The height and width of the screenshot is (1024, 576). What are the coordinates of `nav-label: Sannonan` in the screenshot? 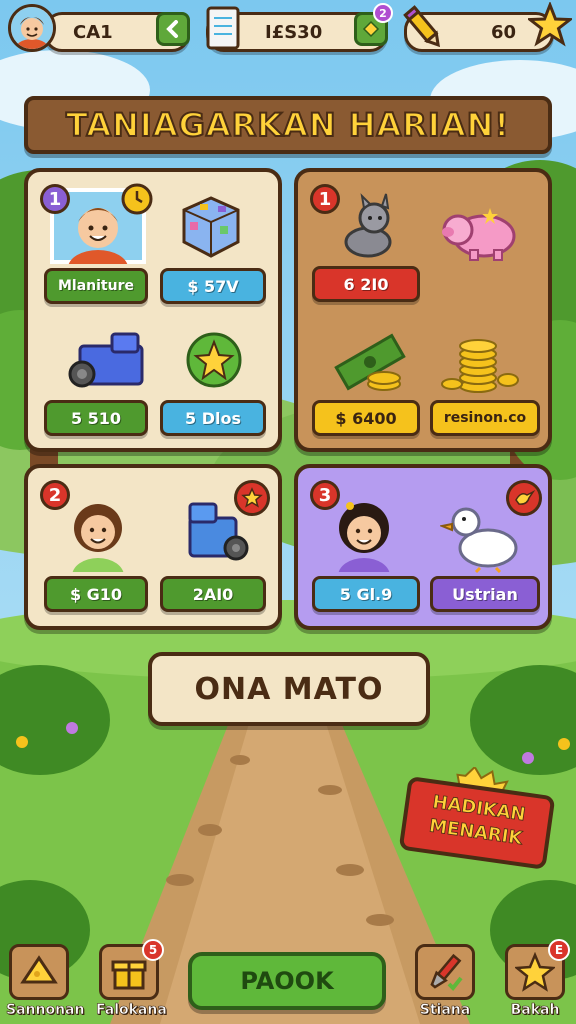 It's located at (45, 1010).